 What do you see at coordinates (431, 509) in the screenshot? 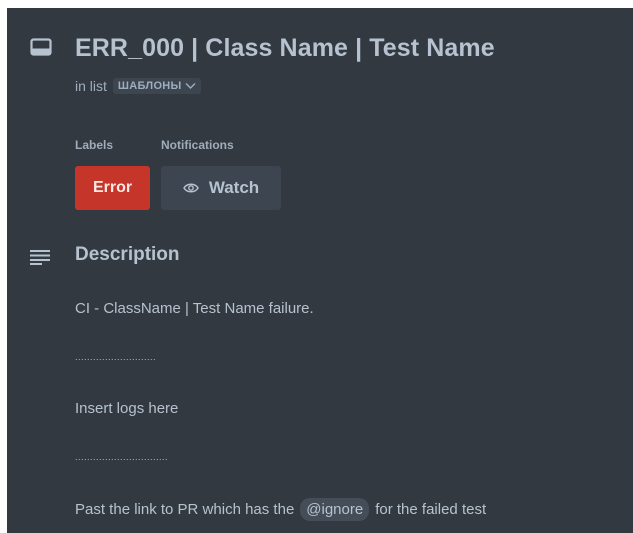
I see `description-text: for the failed test` at bounding box center [431, 509].